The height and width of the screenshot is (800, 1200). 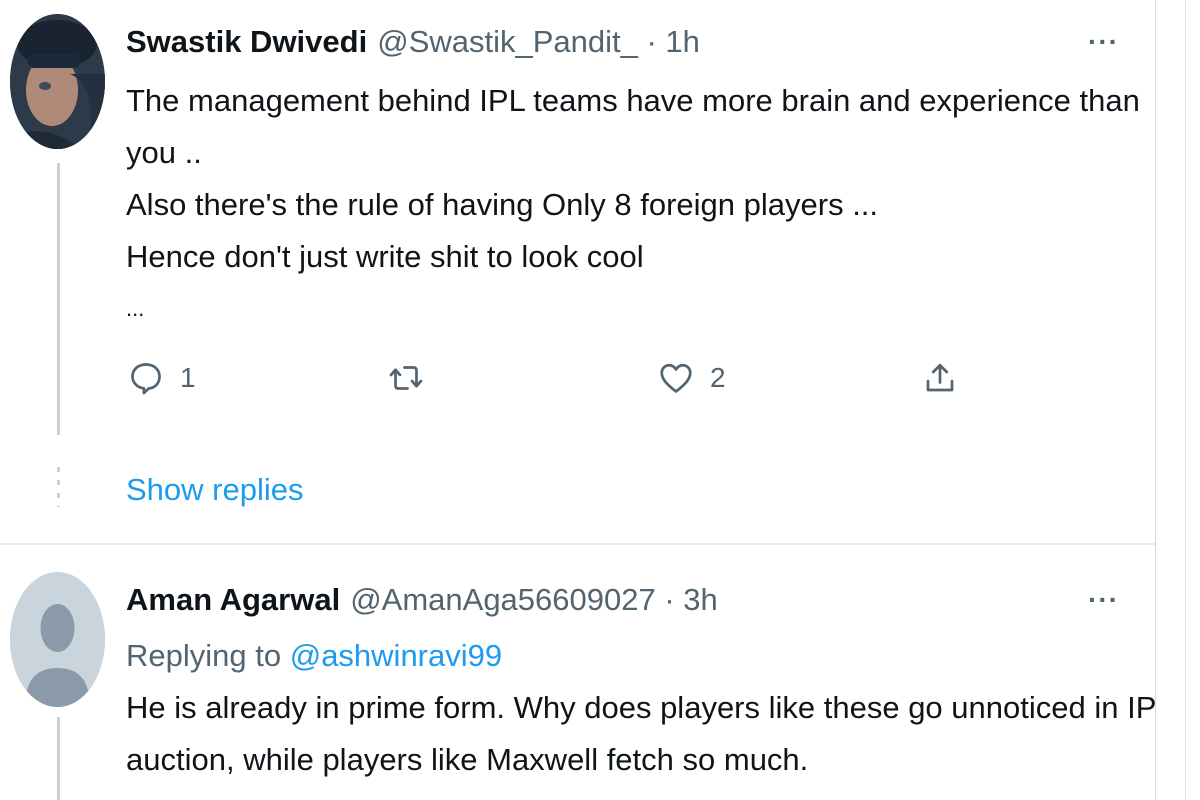 What do you see at coordinates (577, 544) in the screenshot?
I see `tweet-divider` at bounding box center [577, 544].